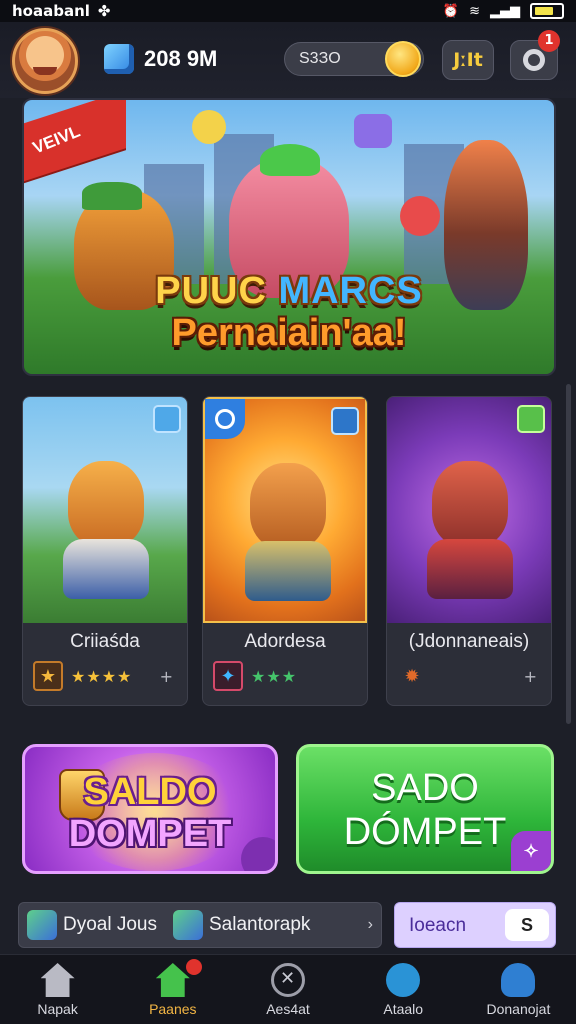  Describe the element at coordinates (475, 925) in the screenshot. I see `search-button: Ioeacn S` at that location.